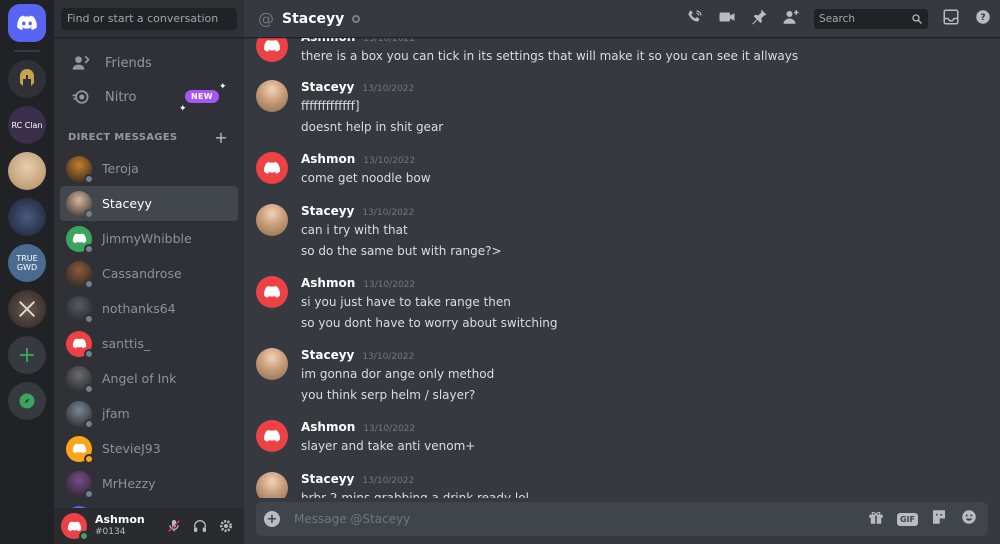 This screenshot has height=544, width=1000. I want to click on message-text: can i try with that, so click(354, 230).